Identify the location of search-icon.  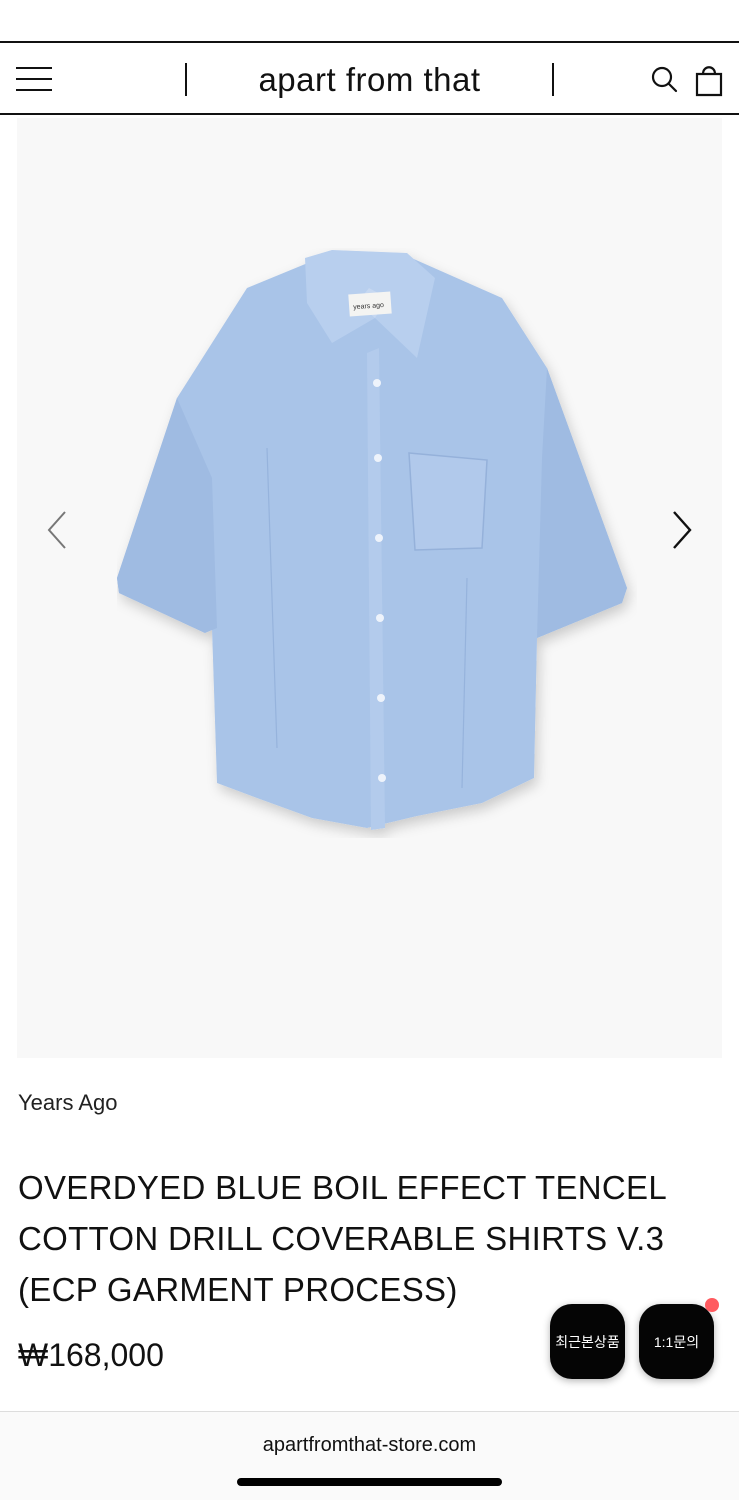
(665, 82).